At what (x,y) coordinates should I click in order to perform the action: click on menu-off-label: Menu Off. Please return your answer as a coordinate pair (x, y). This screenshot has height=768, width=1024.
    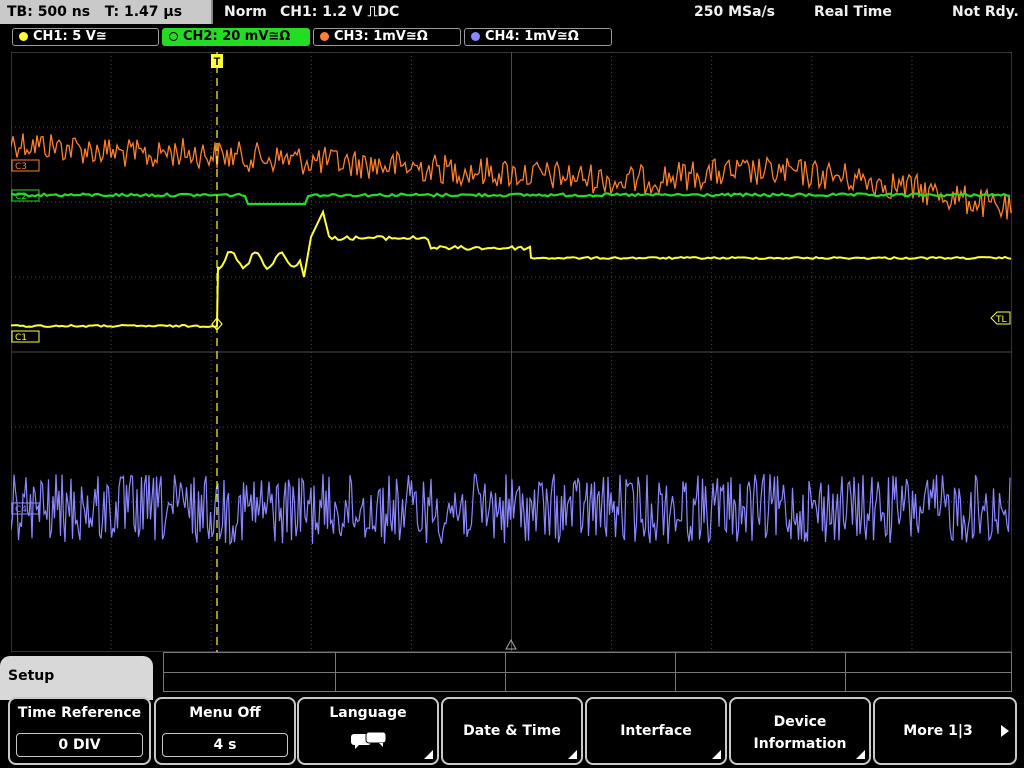
    Looking at the image, I should click on (225, 713).